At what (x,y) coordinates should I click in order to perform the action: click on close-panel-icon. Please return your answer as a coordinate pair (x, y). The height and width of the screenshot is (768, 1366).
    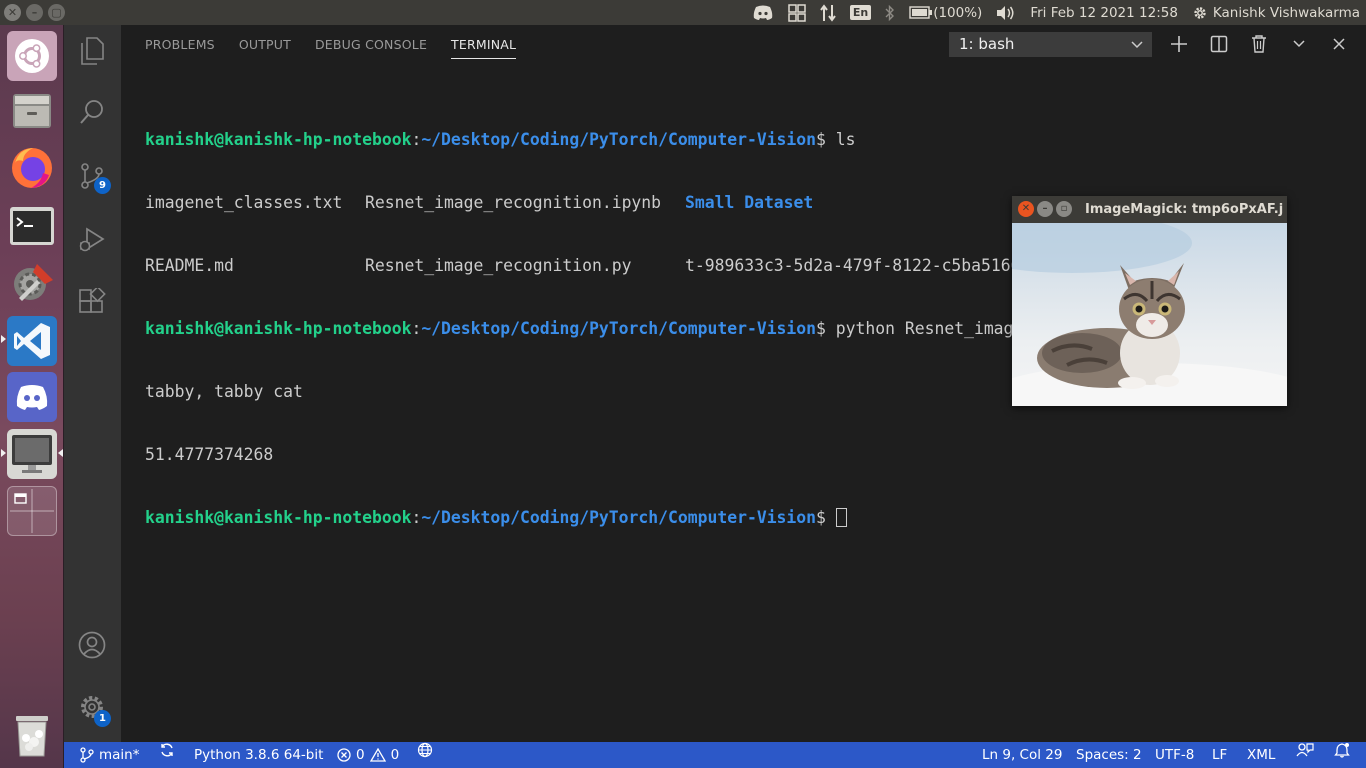
    Looking at the image, I should click on (1339, 44).